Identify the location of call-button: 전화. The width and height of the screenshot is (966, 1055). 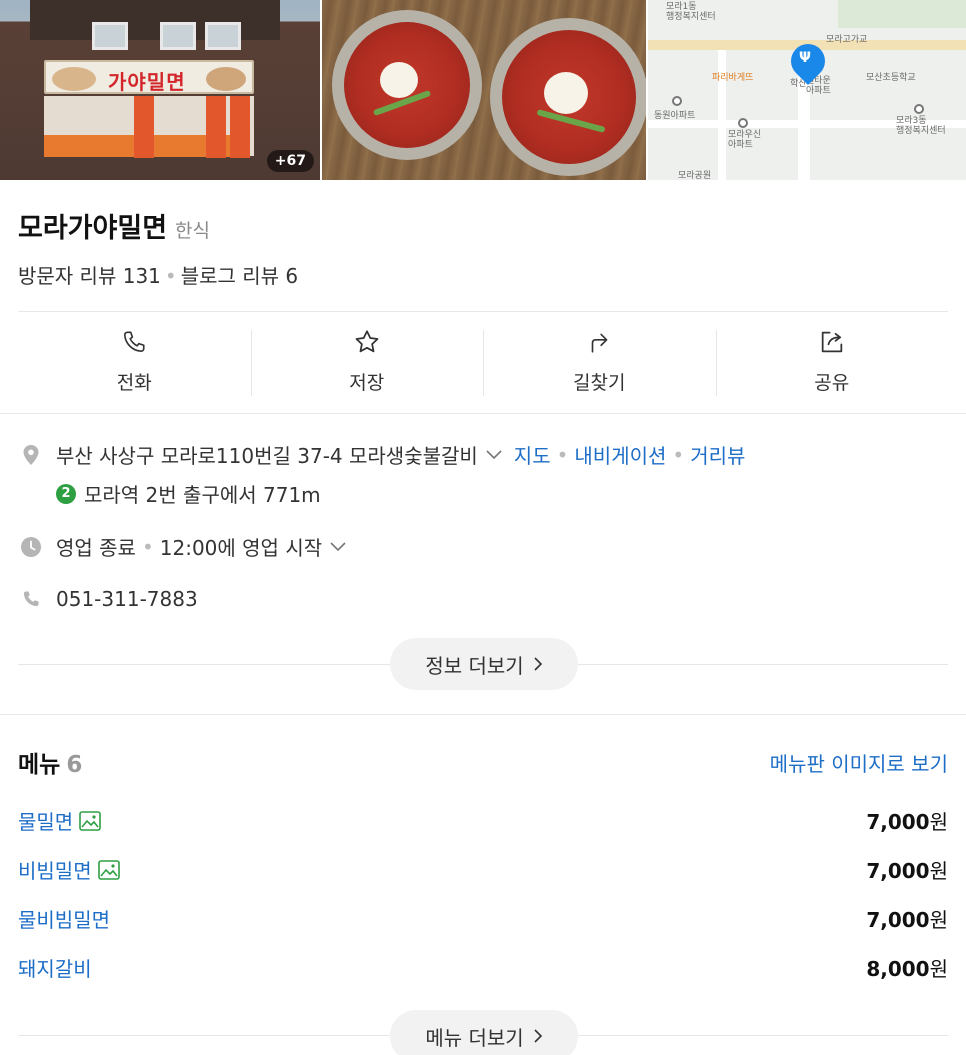
(134, 362).